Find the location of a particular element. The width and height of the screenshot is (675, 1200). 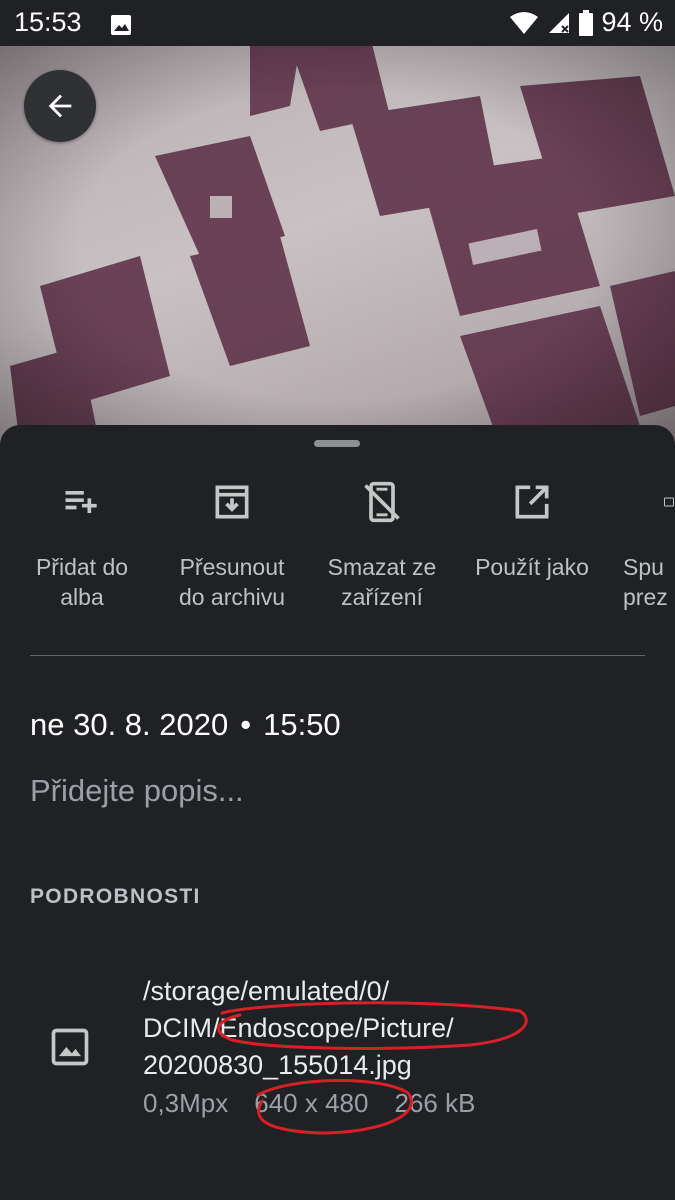

wifi-icon is located at coordinates (524, 23).